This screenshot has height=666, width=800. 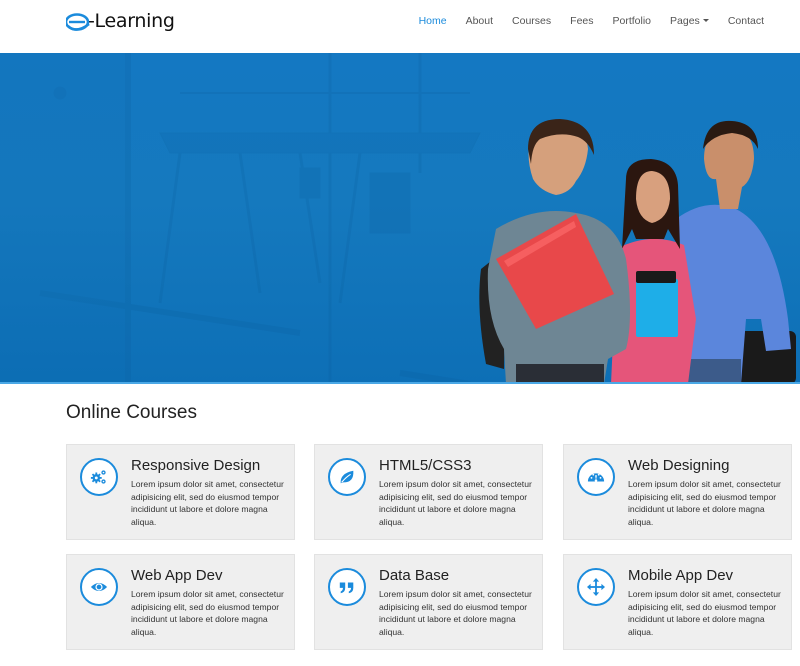 I want to click on quote-icon, so click(x=346, y=588).